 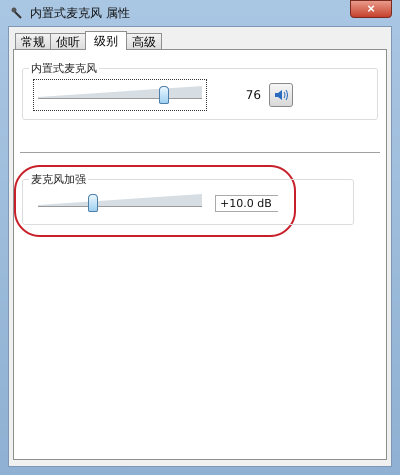 What do you see at coordinates (144, 41) in the screenshot?
I see `tab: 高级` at bounding box center [144, 41].